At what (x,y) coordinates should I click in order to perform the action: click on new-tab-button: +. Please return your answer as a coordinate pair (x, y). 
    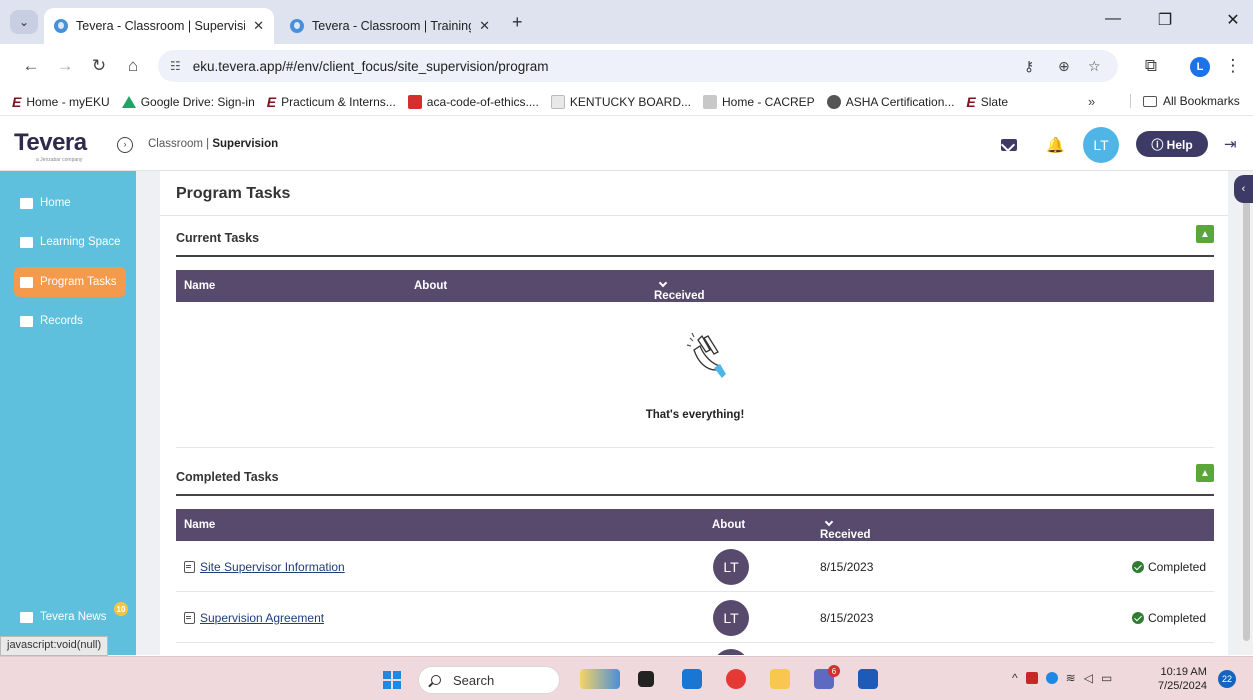
    Looking at the image, I should click on (517, 22).